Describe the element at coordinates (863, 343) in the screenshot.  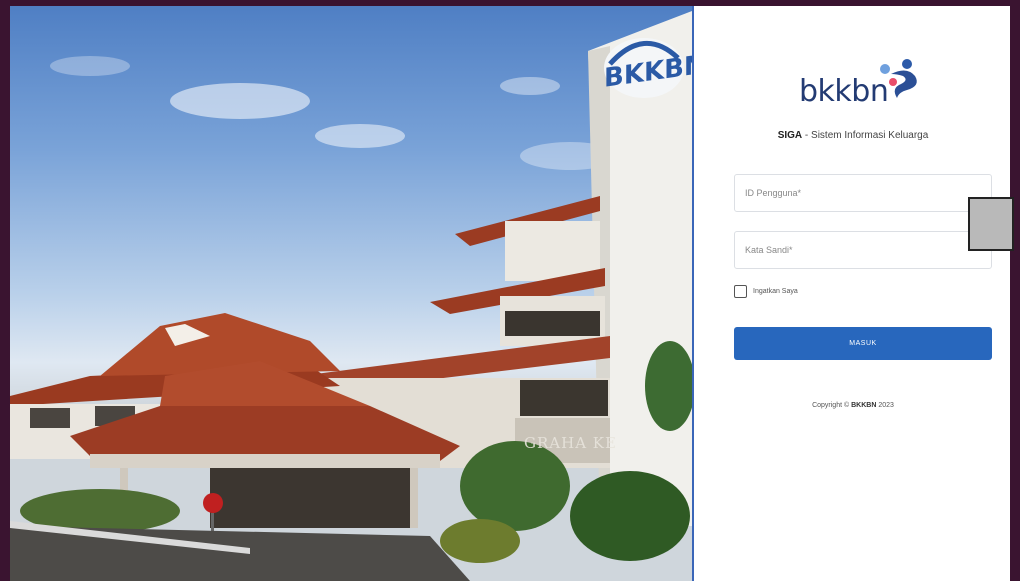
I see `login-button: MASUK` at that location.